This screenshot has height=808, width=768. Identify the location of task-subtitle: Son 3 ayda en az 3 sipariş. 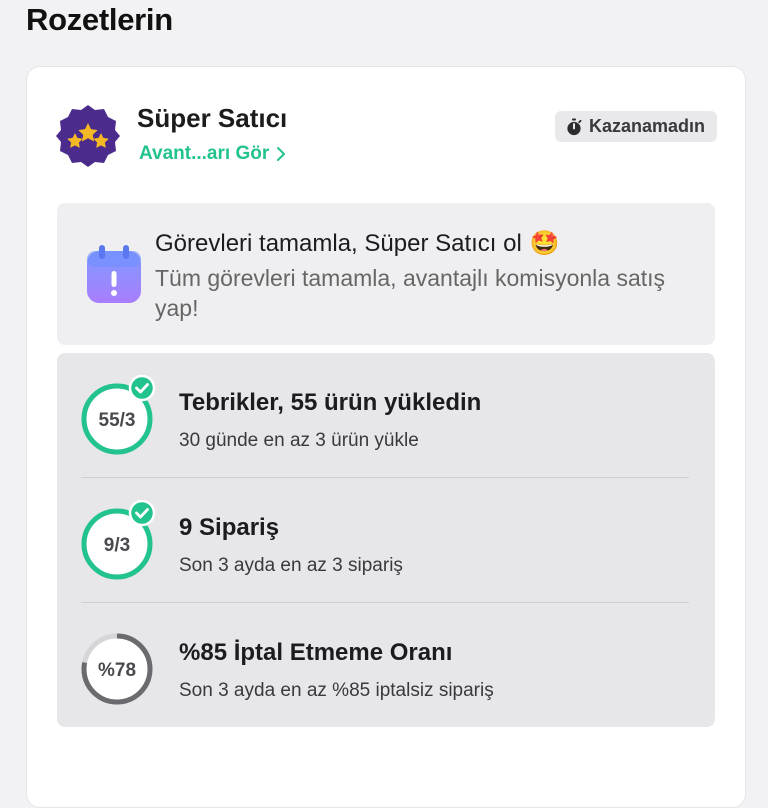
(291, 565).